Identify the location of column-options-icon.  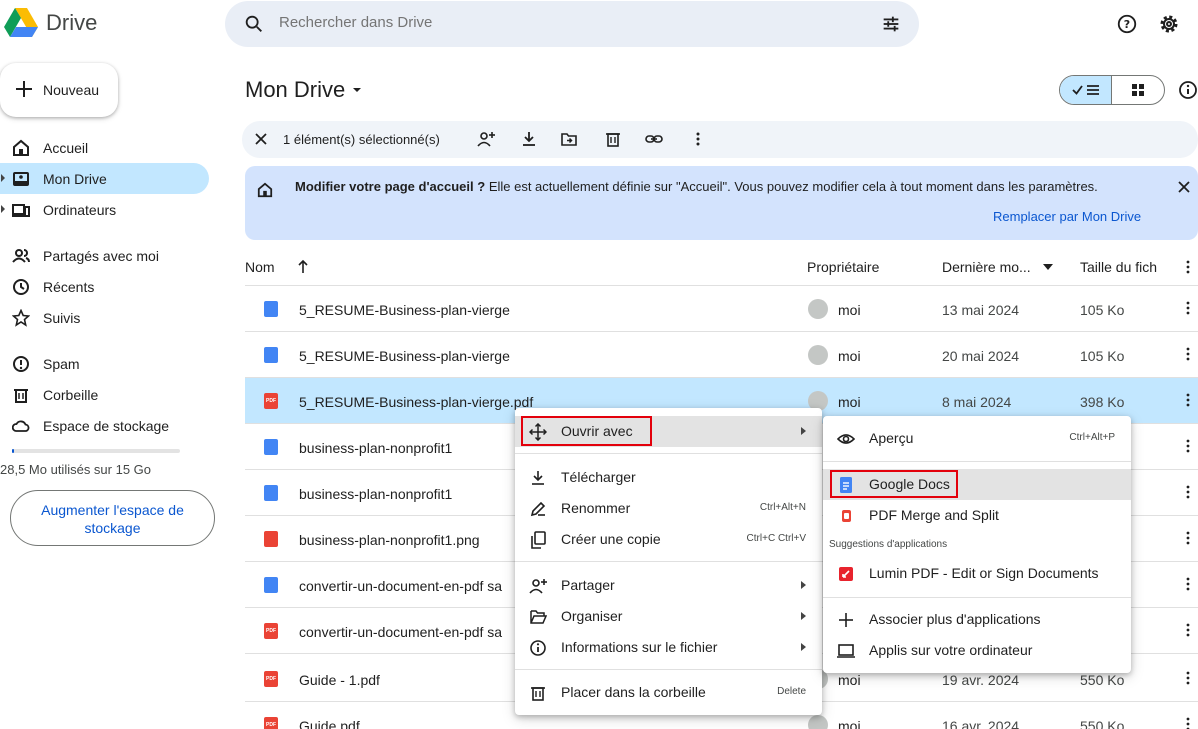
(1188, 267).